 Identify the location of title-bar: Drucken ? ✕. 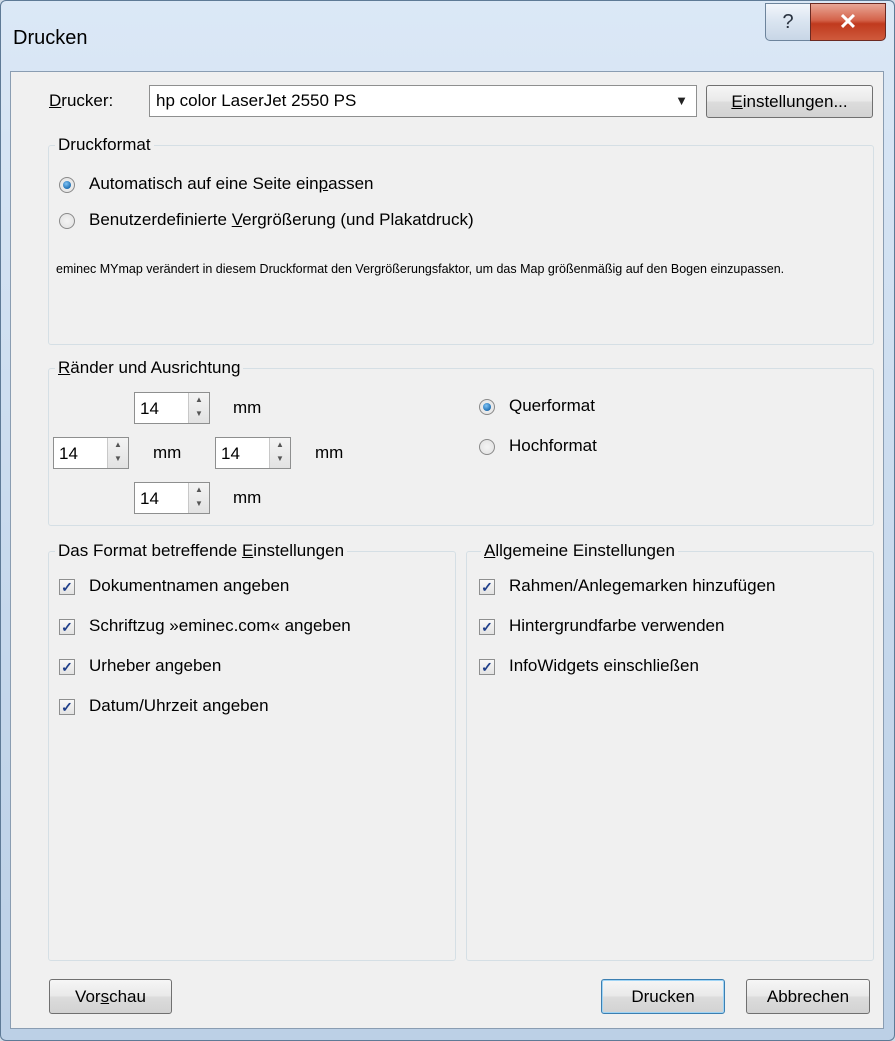
(447, 36).